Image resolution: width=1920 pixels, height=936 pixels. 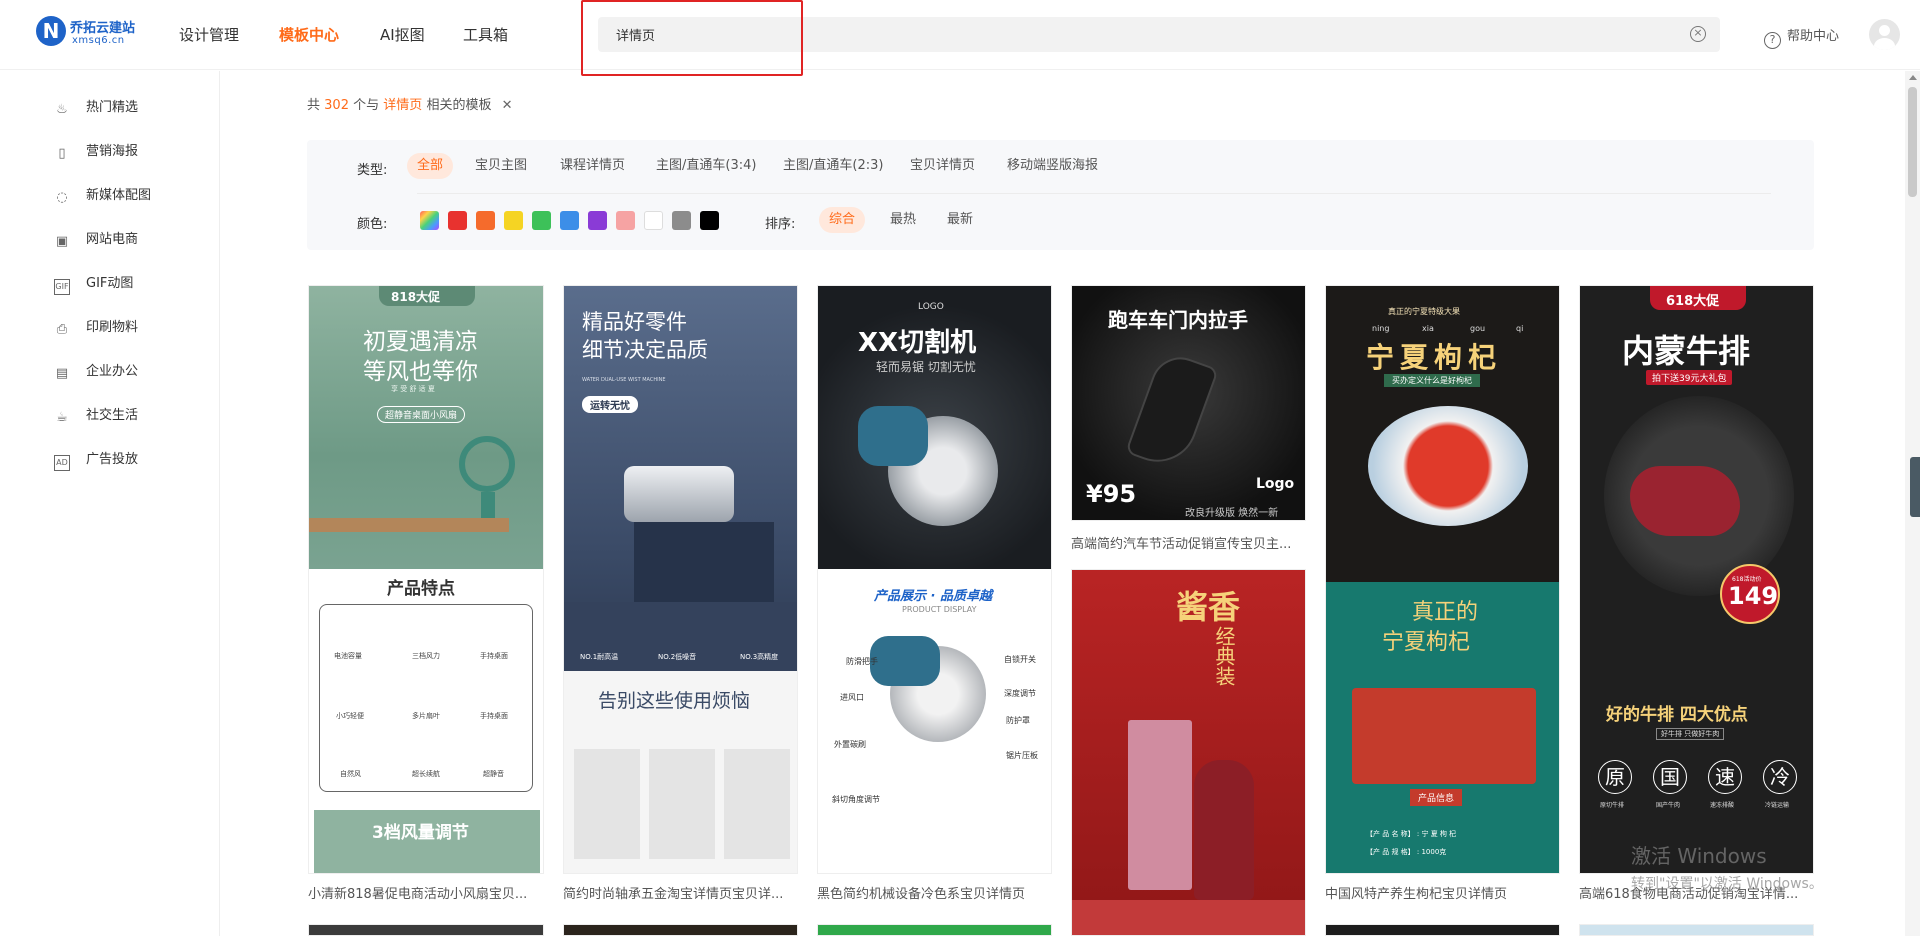 I want to click on sort-chip-newest: 最新, so click(x=960, y=220).